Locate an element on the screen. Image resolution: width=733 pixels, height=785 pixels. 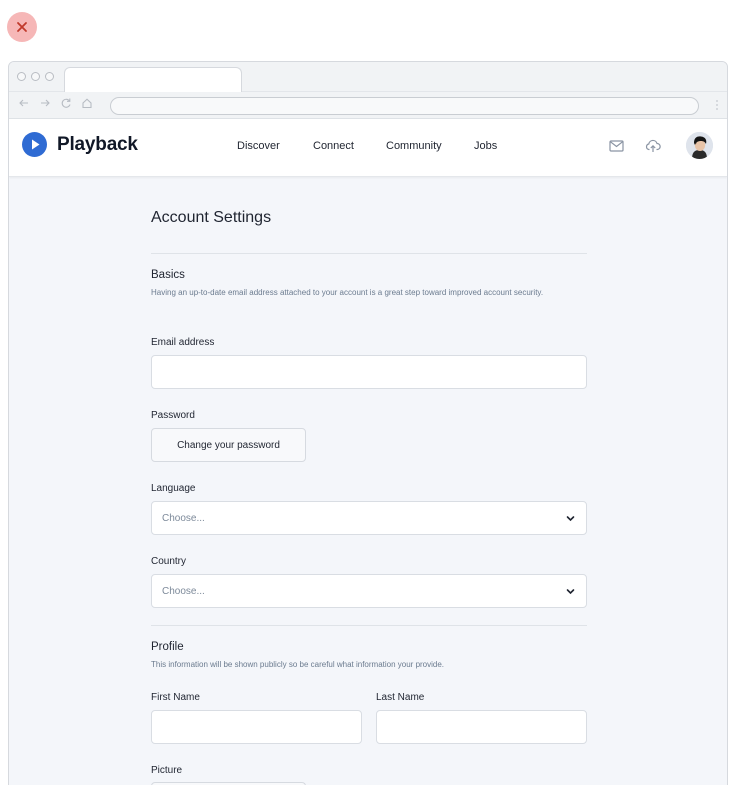
window-minimize-dot is located at coordinates (35, 76).